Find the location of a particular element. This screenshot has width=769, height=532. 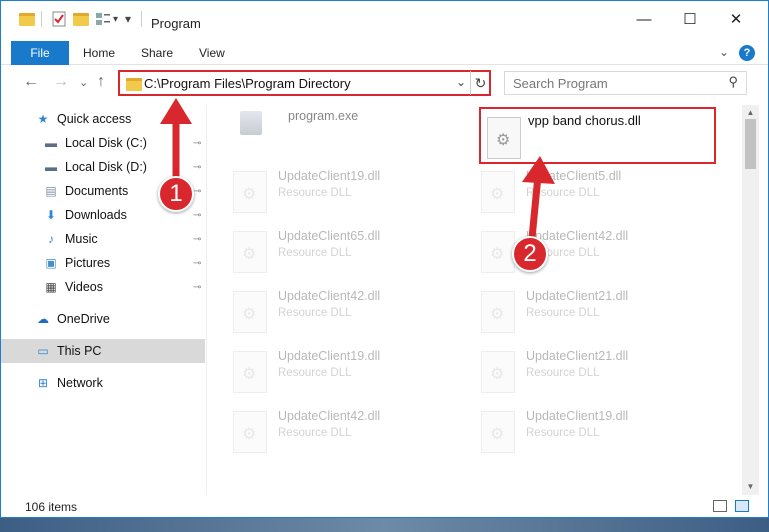

sidebar-item-pictures: ▣ Pictures ⊸ is located at coordinates (103, 263).